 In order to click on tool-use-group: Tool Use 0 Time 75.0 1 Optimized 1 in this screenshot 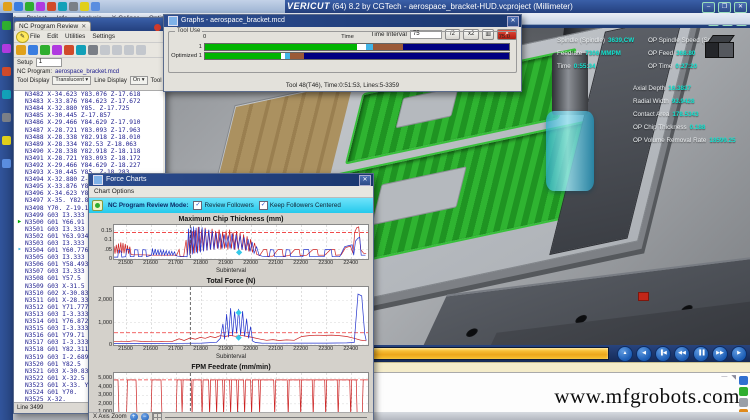, I will do `click(342, 50)`.